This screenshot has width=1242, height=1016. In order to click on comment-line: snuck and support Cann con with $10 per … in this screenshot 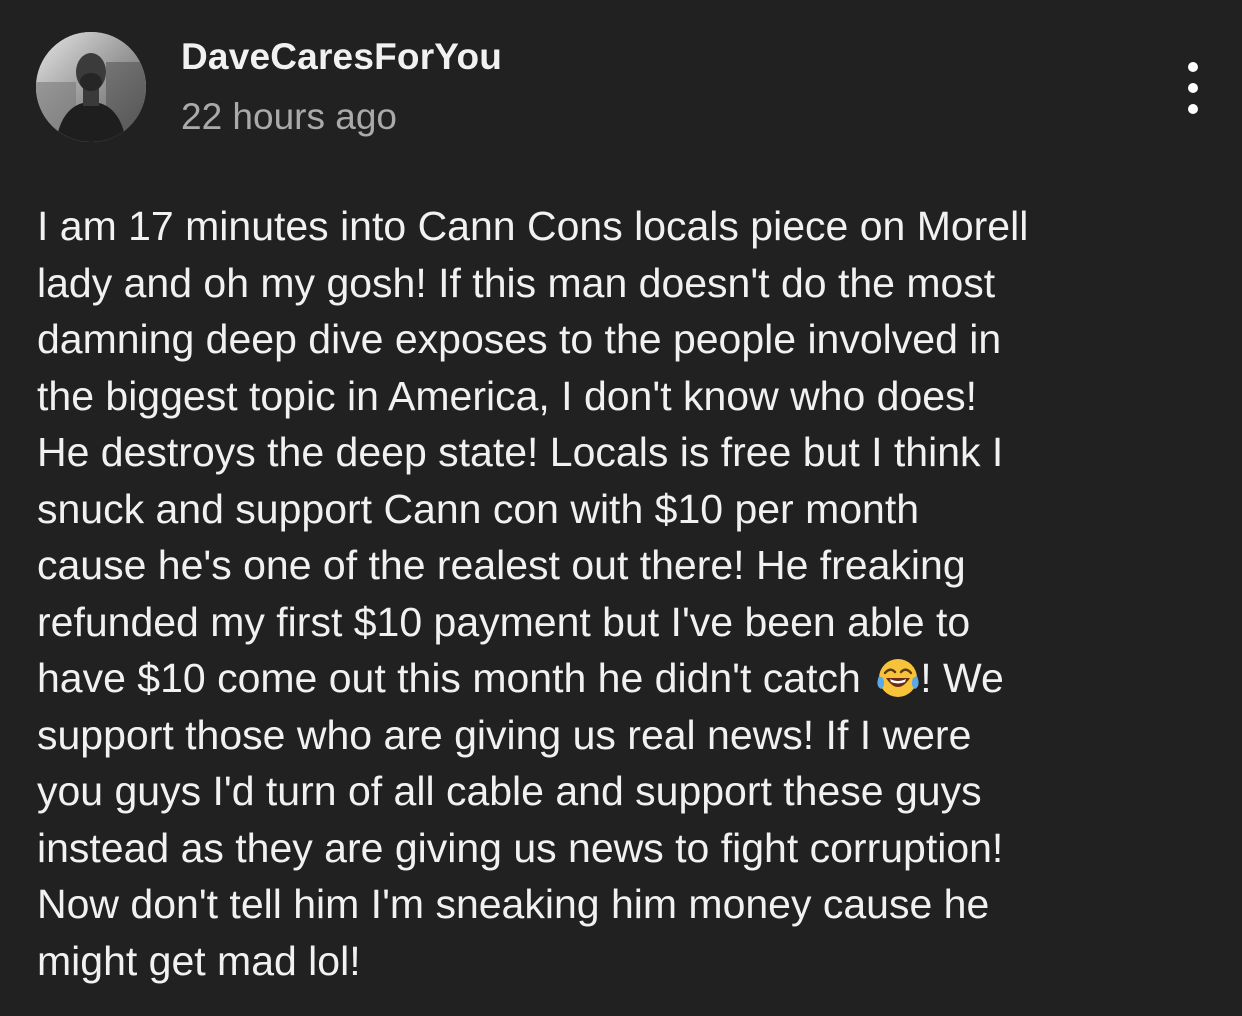, I will do `click(478, 508)`.